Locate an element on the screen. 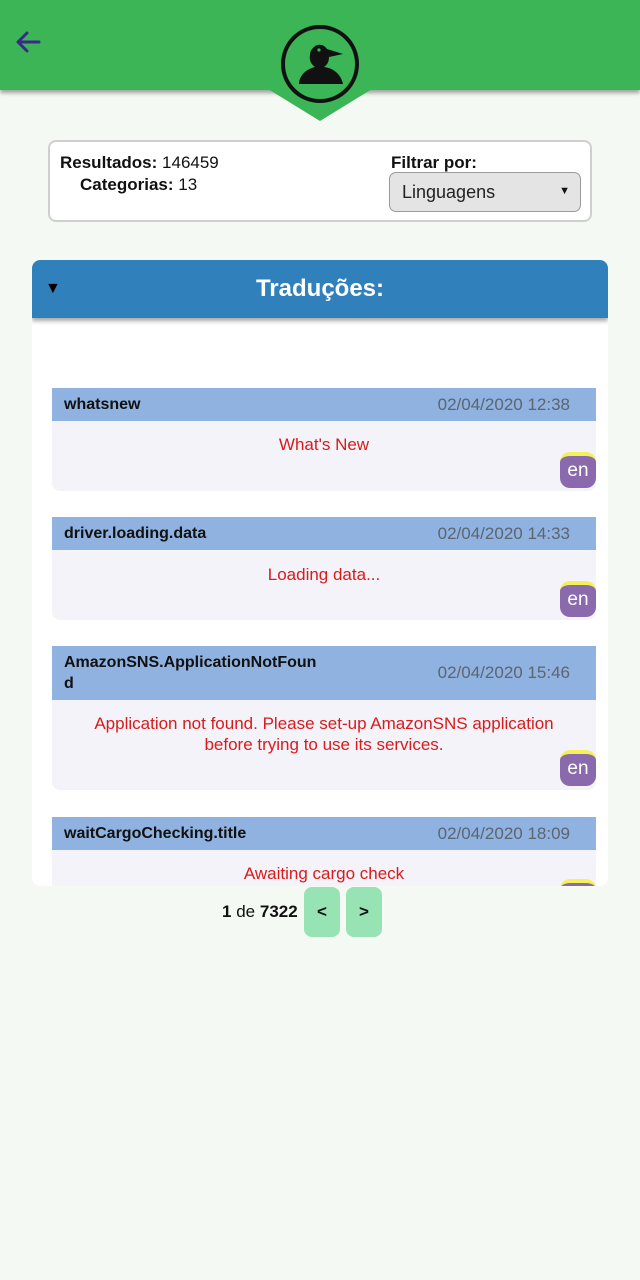 Image resolution: width=640 pixels, height=1280 pixels. entry-value: What's New is located at coordinates (324, 444).